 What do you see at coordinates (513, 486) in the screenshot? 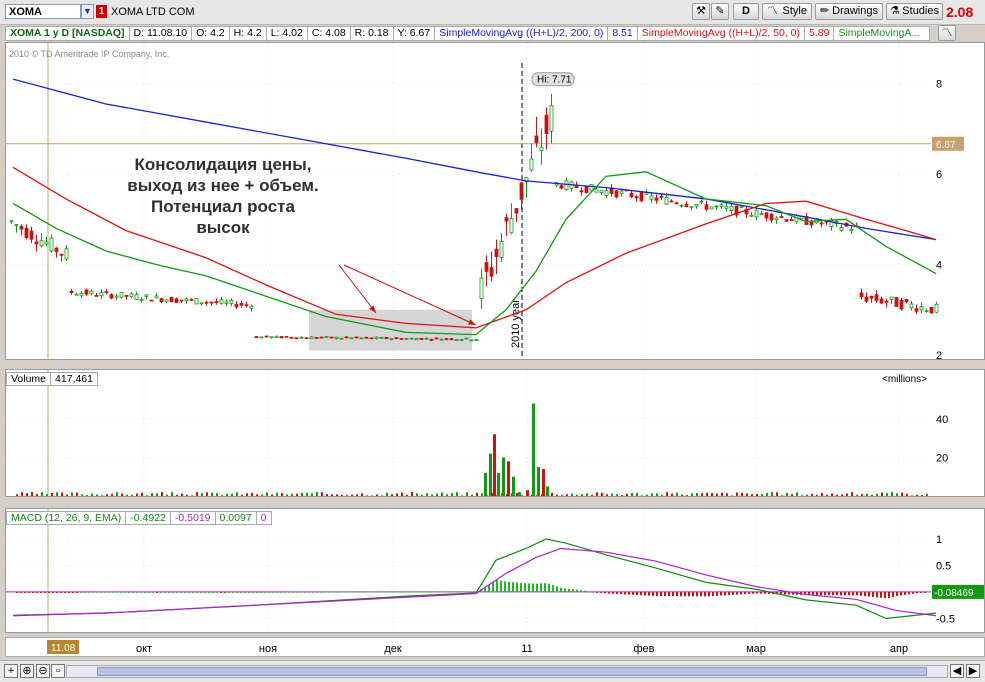
I see `volume-spike-bar` at bounding box center [513, 486].